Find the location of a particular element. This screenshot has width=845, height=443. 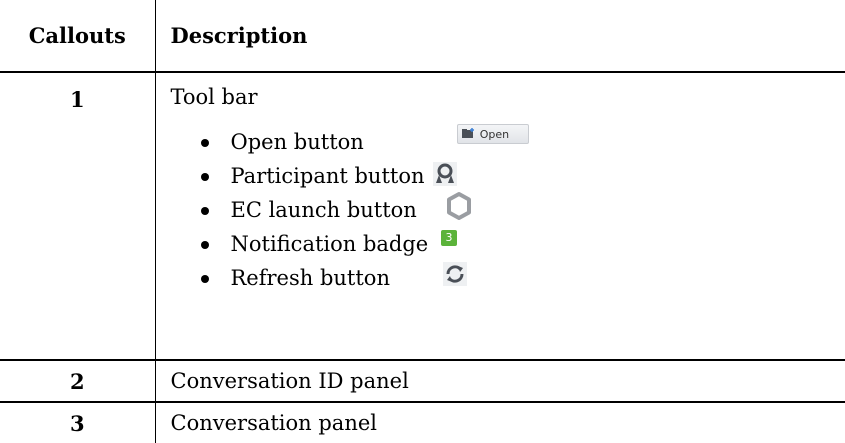

open-button-icon: Open is located at coordinates (493, 134).